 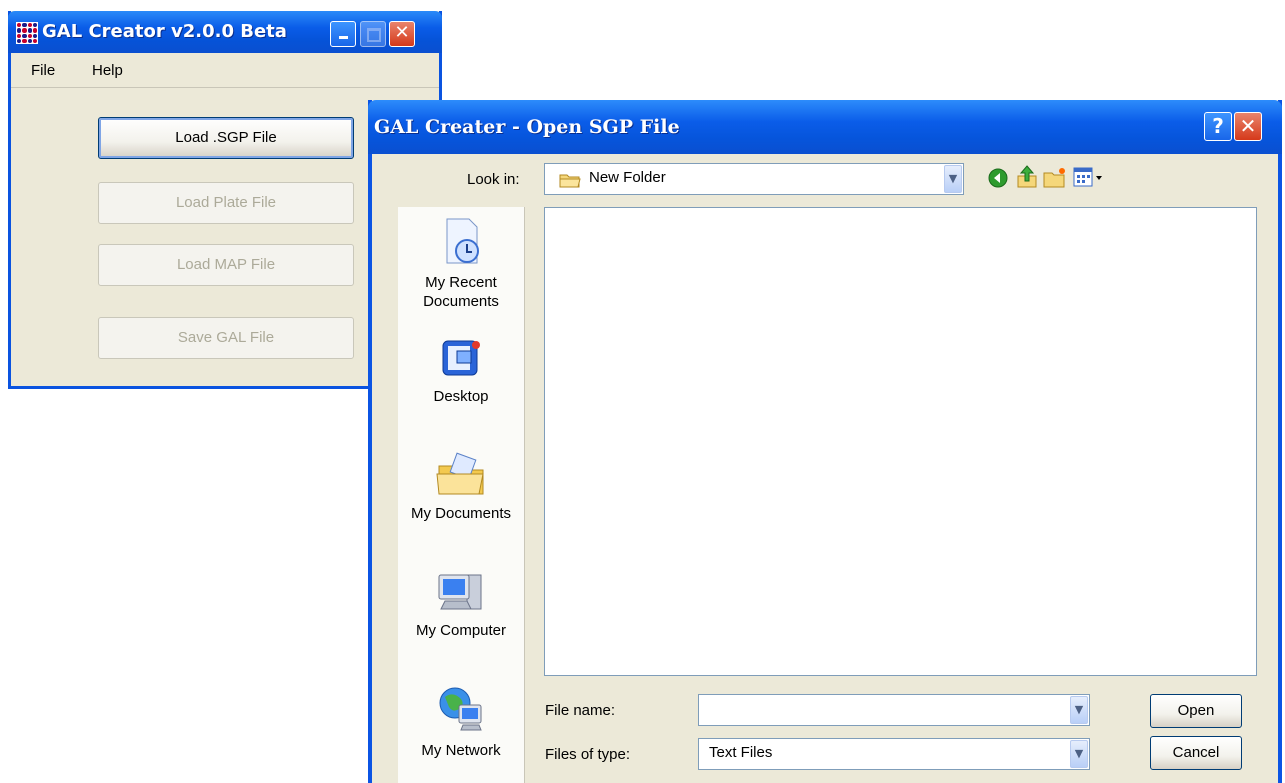 What do you see at coordinates (226, 138) in the screenshot?
I see `load-sgp-button: Load .SGP File` at bounding box center [226, 138].